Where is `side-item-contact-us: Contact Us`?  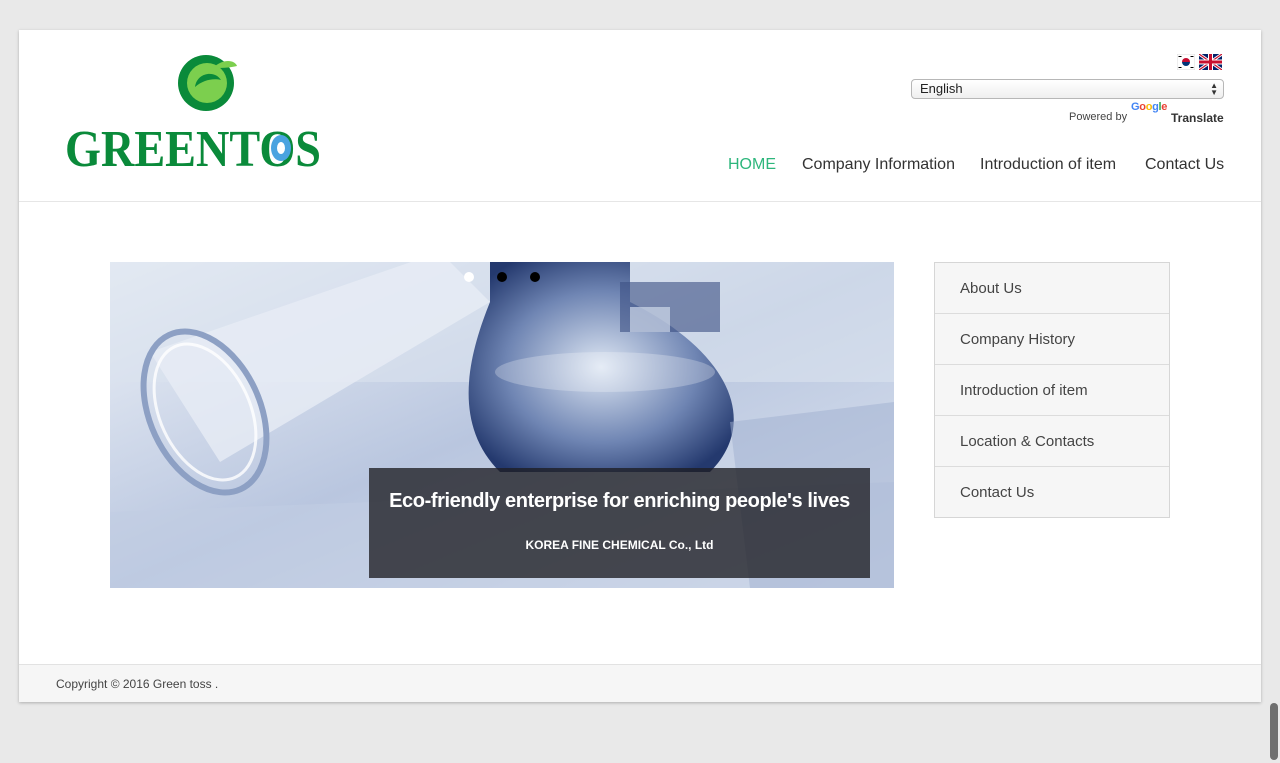
side-item-contact-us: Contact Us is located at coordinates (1052, 492).